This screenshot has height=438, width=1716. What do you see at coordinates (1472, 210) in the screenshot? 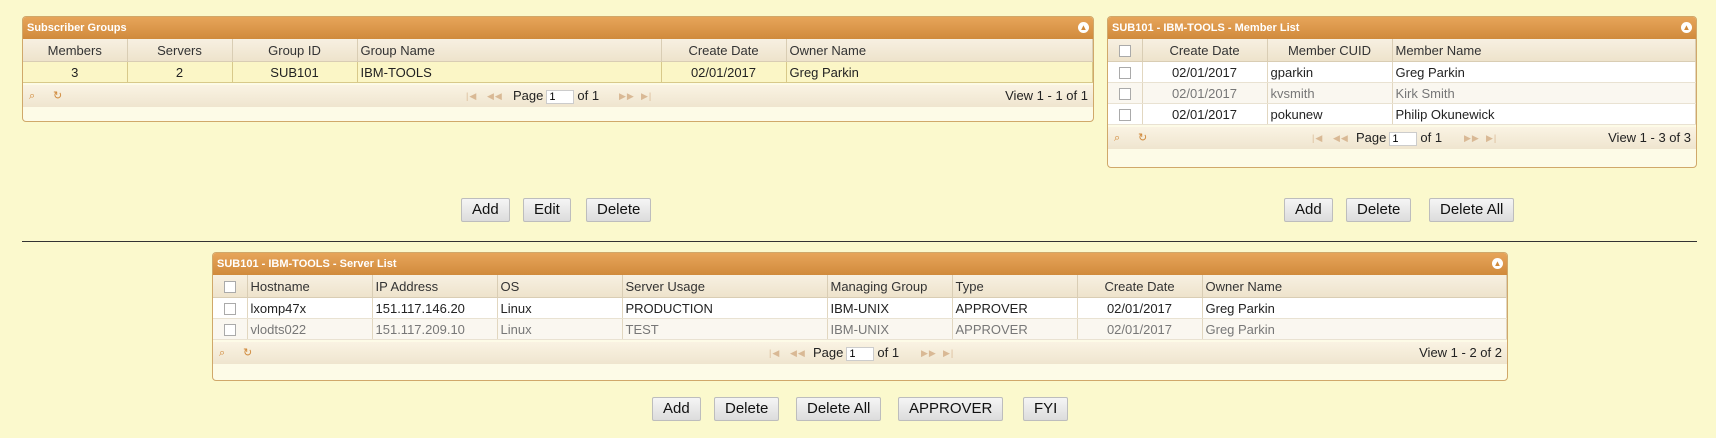
I see `delete-all-members-button: Delete All` at bounding box center [1472, 210].